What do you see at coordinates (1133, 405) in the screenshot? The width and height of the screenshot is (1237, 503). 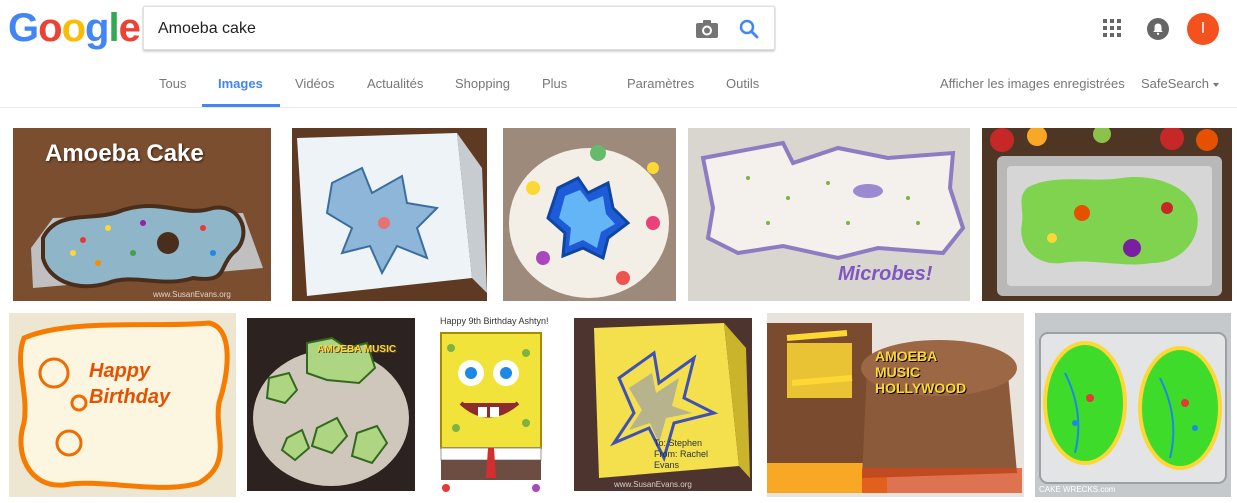 I see `result-image-green-paramecium-cakes: CAKE WRECKS.com` at bounding box center [1133, 405].